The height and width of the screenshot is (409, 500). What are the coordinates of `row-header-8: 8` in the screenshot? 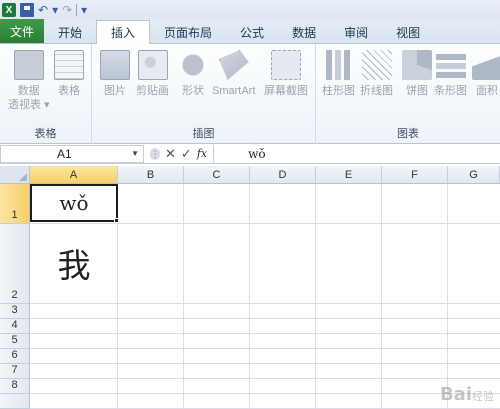 It's located at (15, 386).